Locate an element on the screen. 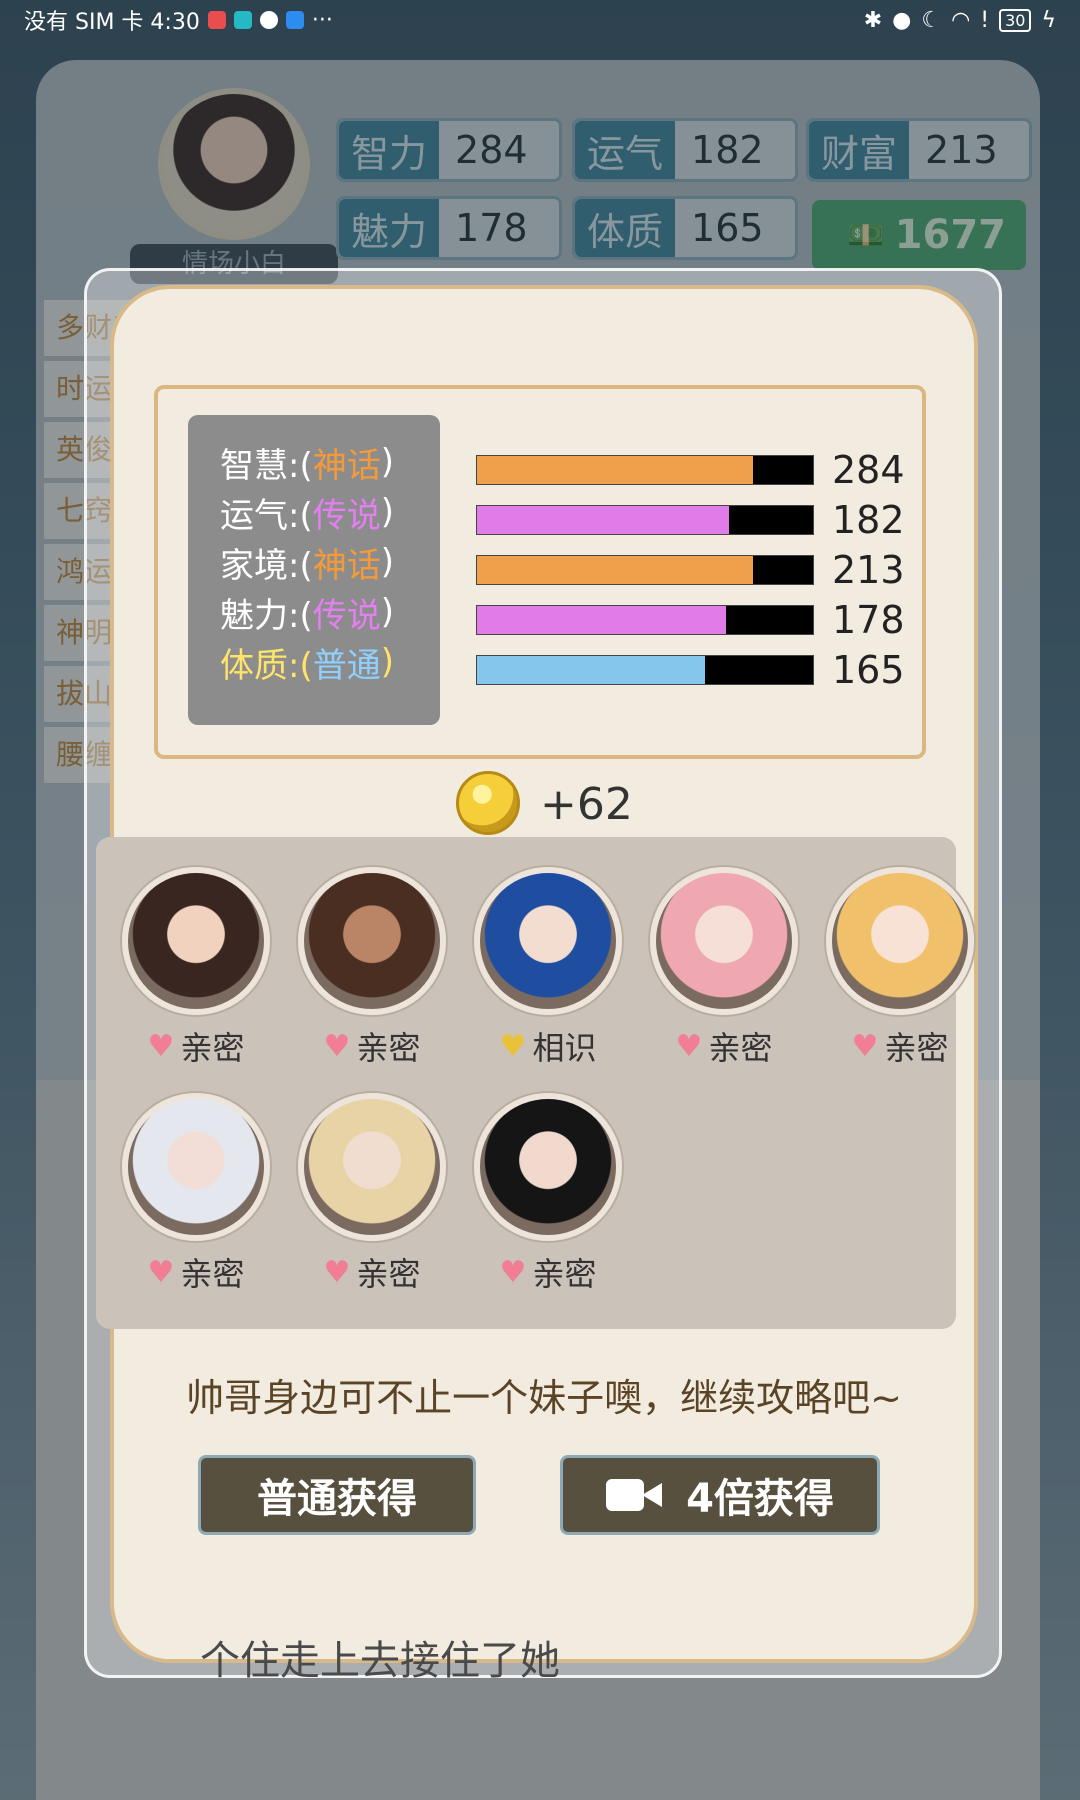 This screenshot has height=1800, width=1080. more-icon: ··· is located at coordinates (322, 20).